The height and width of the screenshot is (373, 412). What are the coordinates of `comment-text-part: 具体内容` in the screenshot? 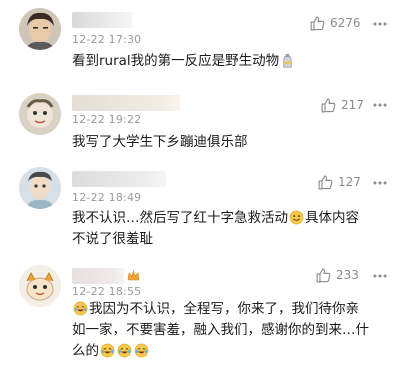 It's located at (332, 218).